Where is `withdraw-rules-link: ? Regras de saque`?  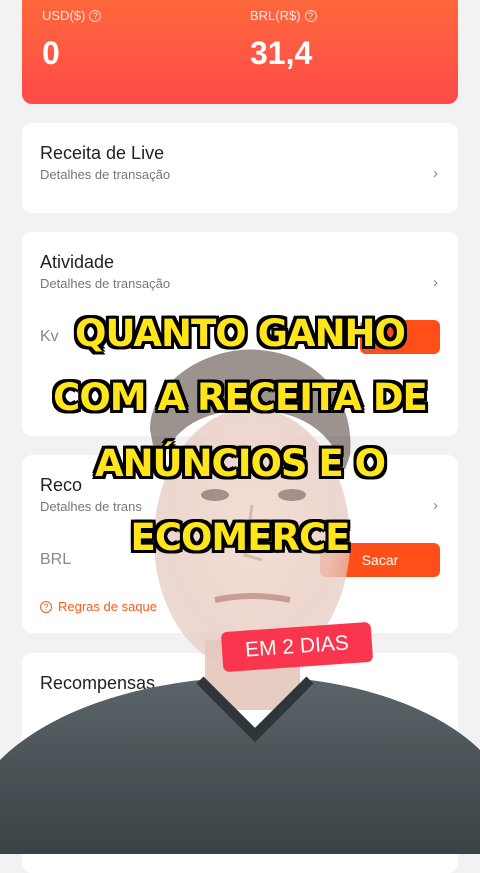 withdraw-rules-link: ? Regras de saque is located at coordinates (98, 606).